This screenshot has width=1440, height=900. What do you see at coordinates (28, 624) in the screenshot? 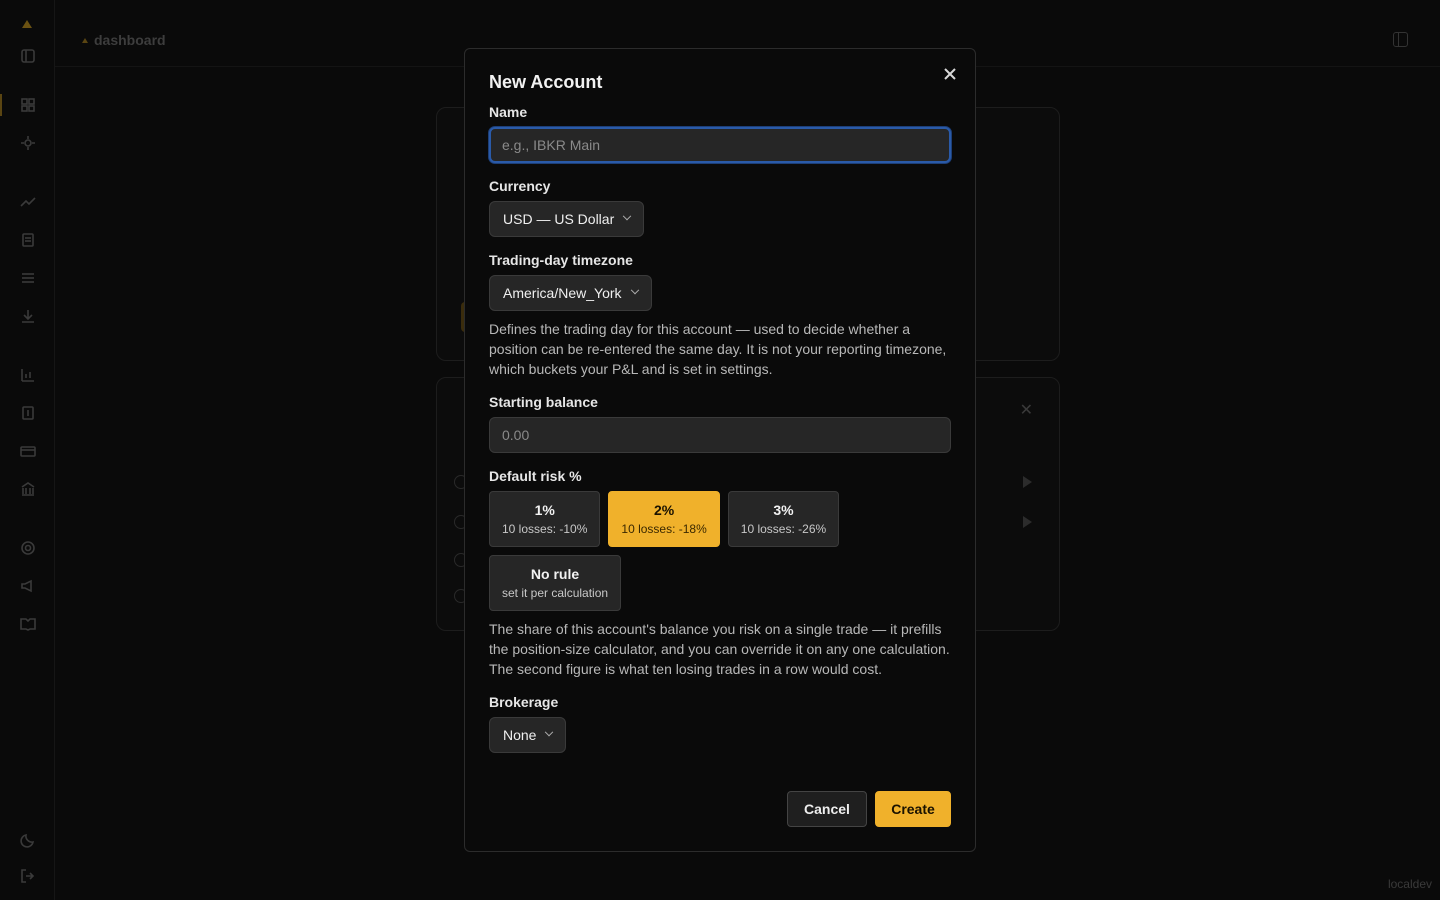
I see `book-icon` at bounding box center [28, 624].